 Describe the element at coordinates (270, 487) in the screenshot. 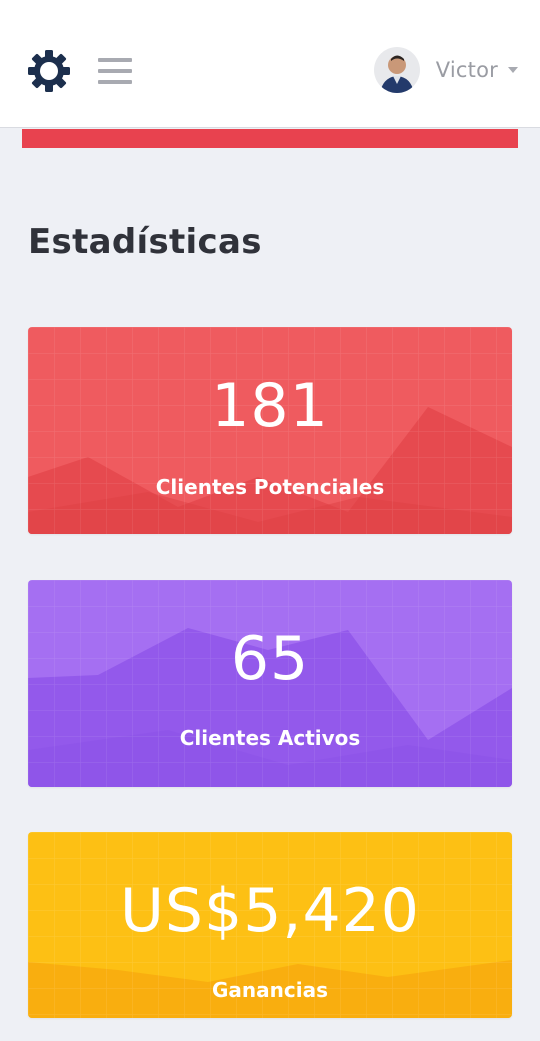

I see `stat-label: Clientes Potenciales` at that location.